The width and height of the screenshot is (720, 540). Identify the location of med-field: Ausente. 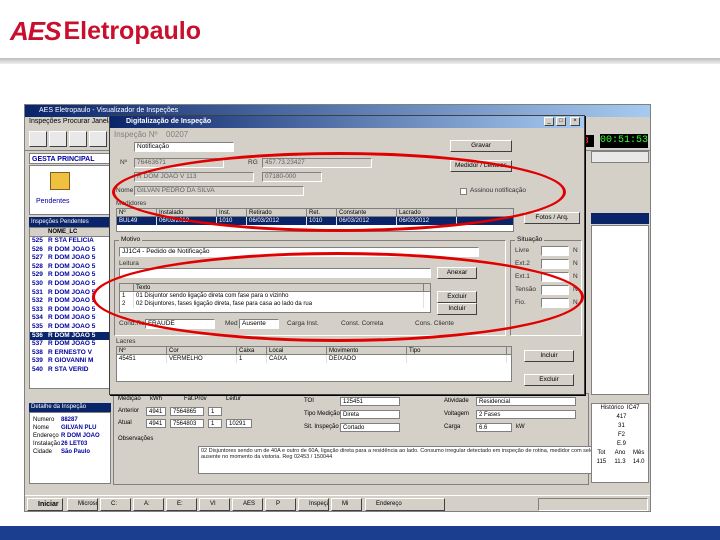
(259, 324).